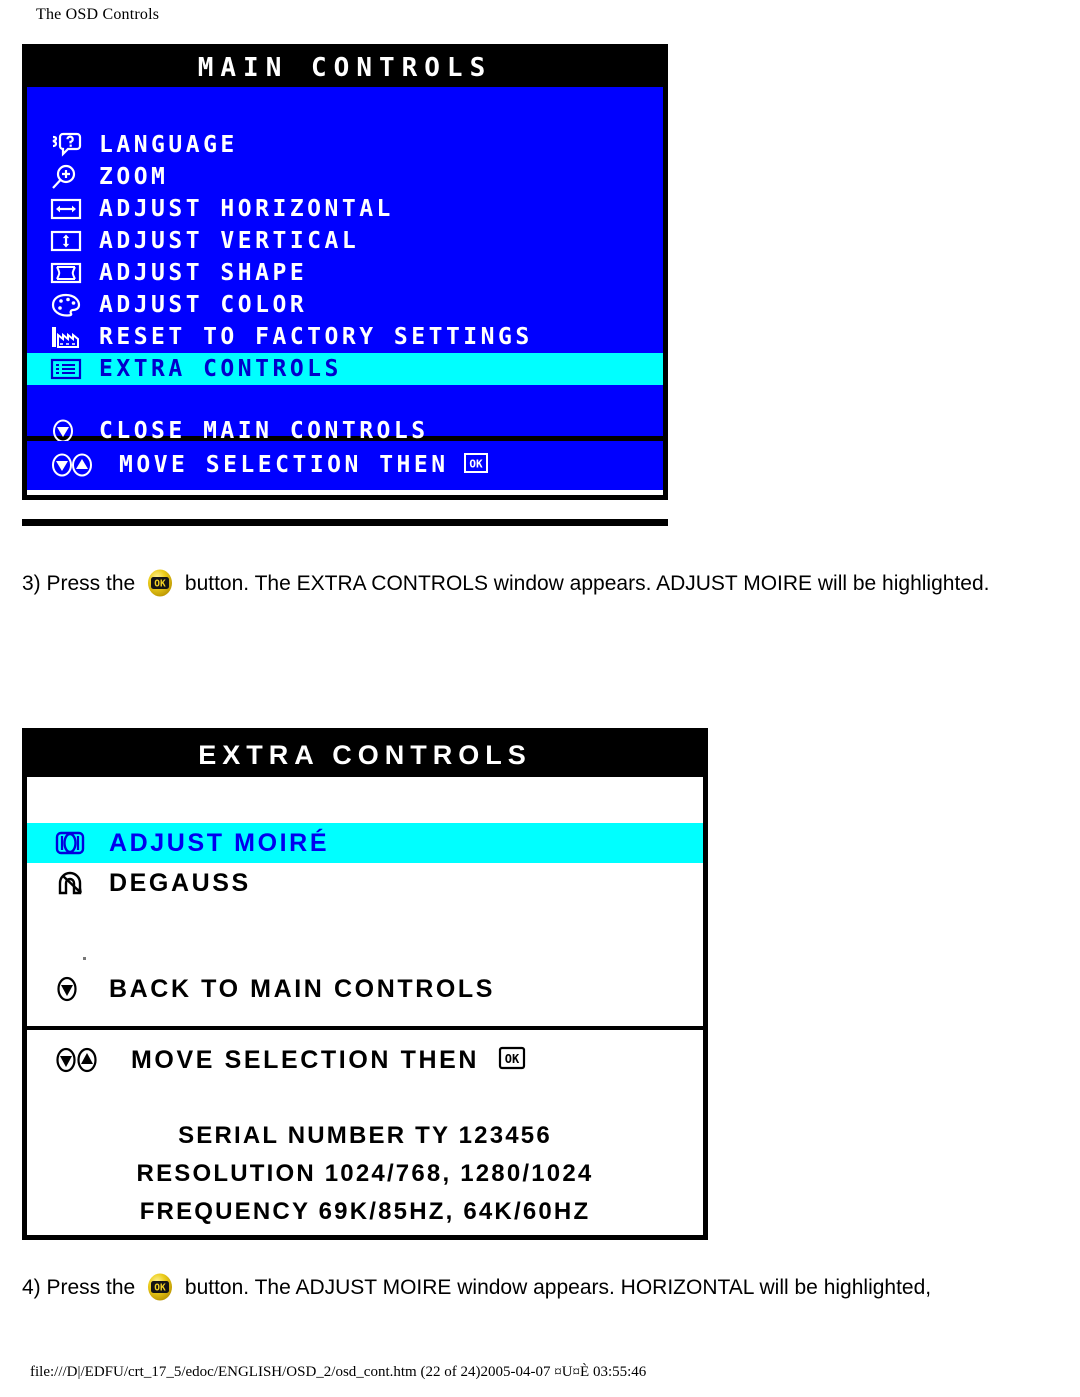  What do you see at coordinates (79, 1287) in the screenshot?
I see `step-4-prefix: 4) Press the` at bounding box center [79, 1287].